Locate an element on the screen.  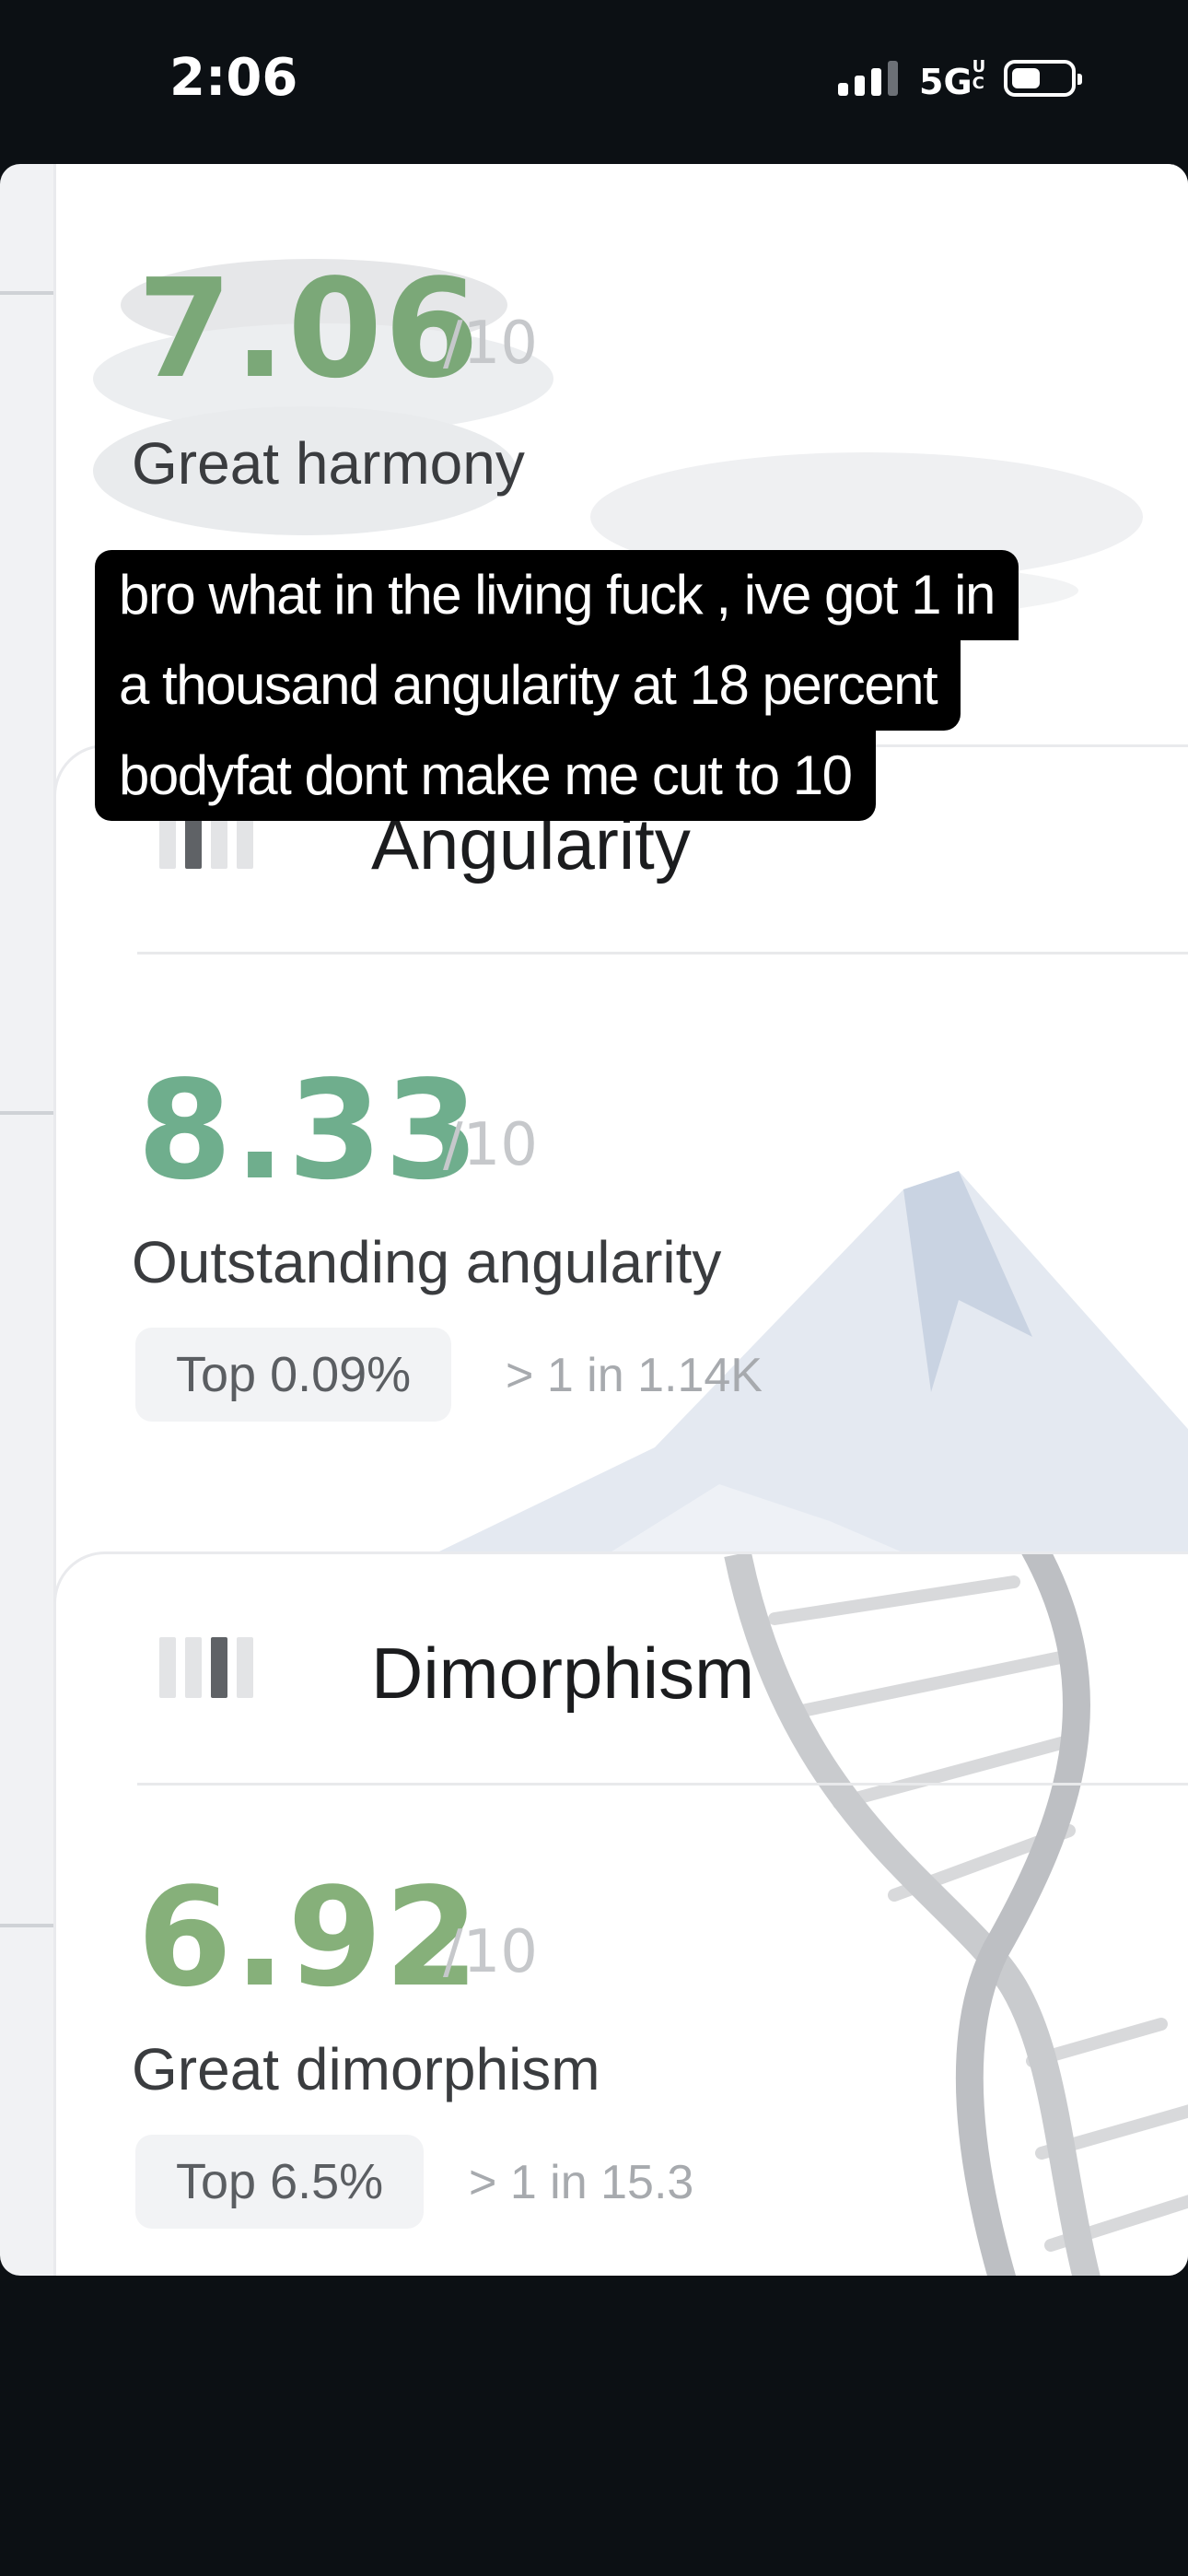
cellular-signal-icon is located at coordinates (868, 78).